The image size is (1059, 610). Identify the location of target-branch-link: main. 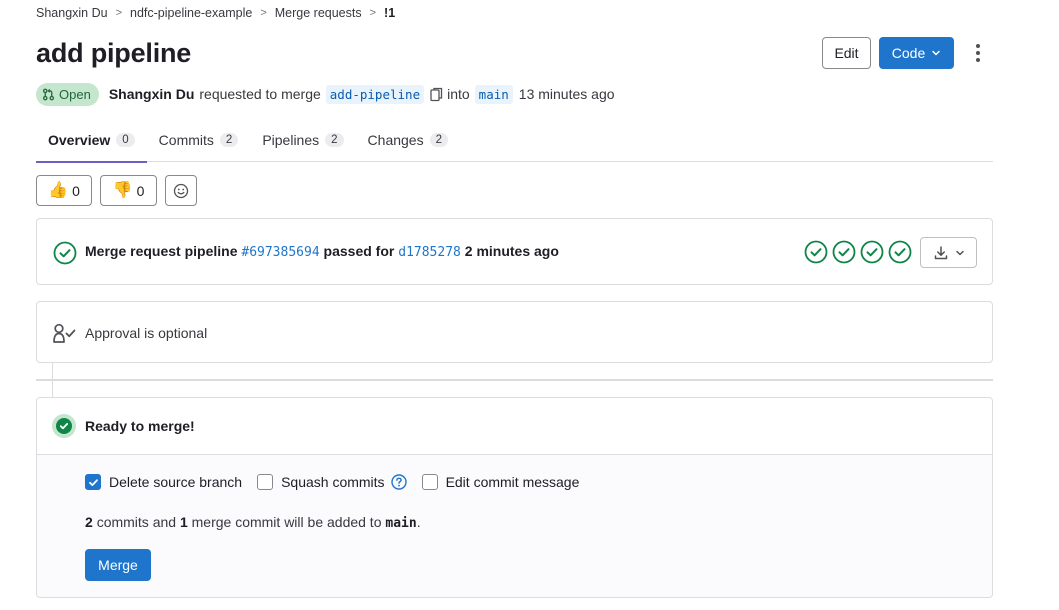
(493, 94).